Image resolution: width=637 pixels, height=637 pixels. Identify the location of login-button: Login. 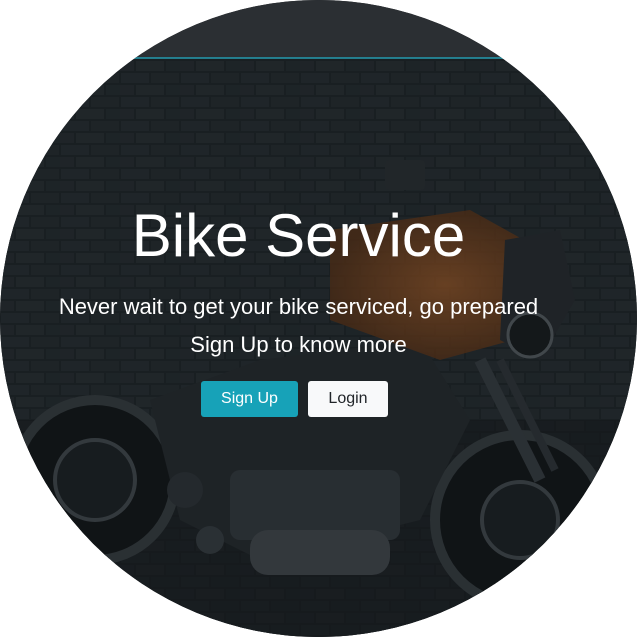
(348, 399).